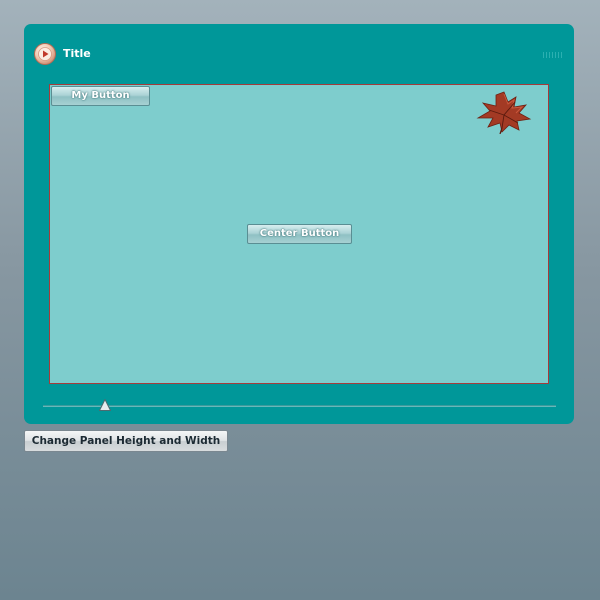 This screenshot has height=600, width=600. What do you see at coordinates (105, 405) in the screenshot?
I see `slider-thumb` at bounding box center [105, 405].